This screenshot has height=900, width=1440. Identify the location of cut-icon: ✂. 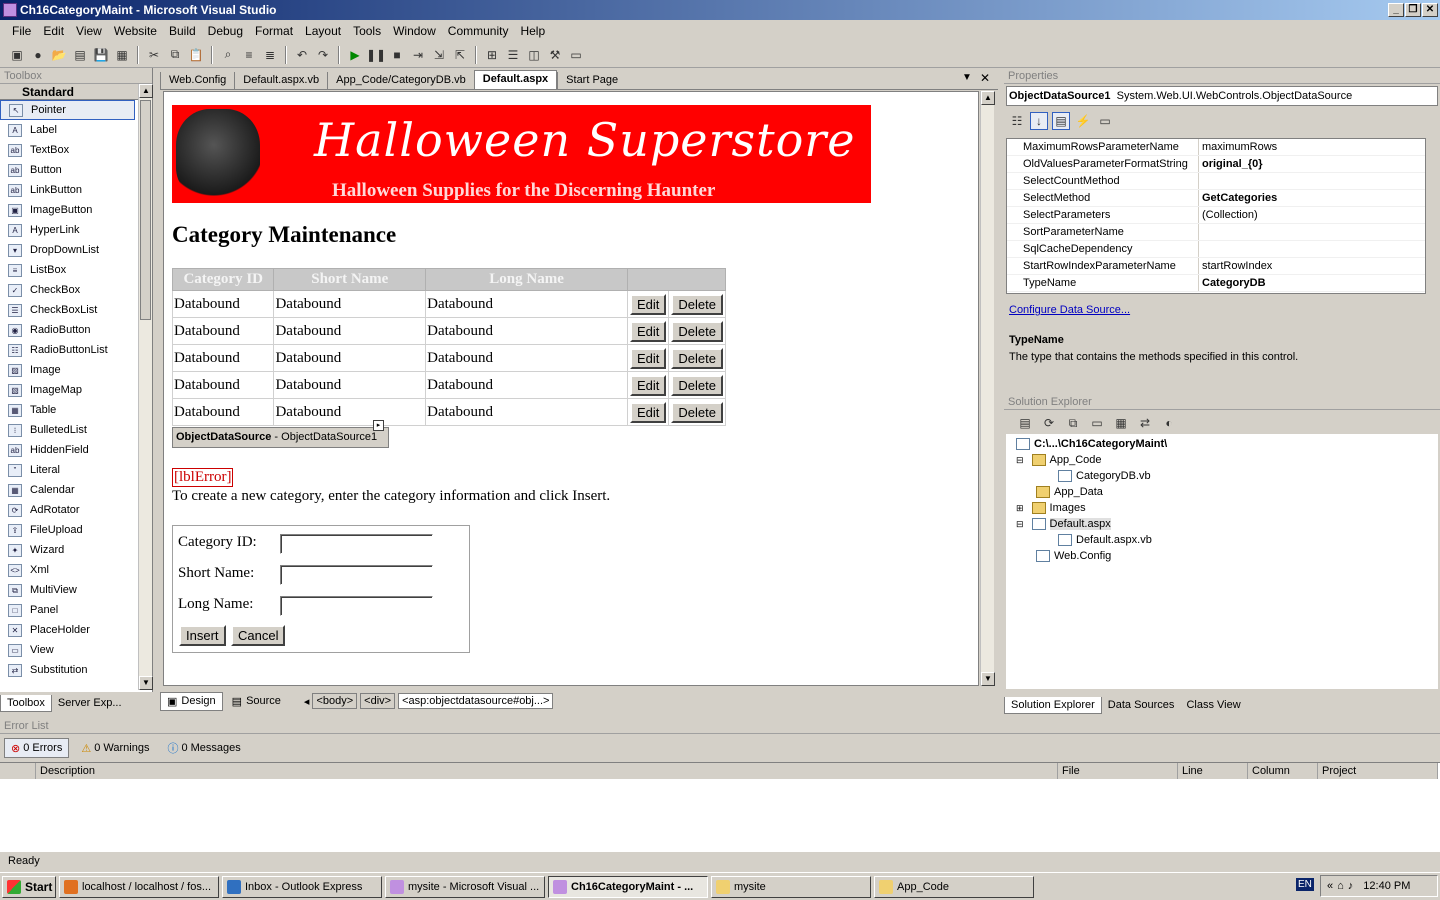
(154, 55).